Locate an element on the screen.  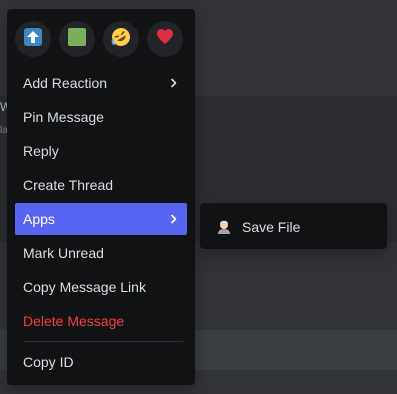
up-arrow-emoji-icon is located at coordinates (33, 39).